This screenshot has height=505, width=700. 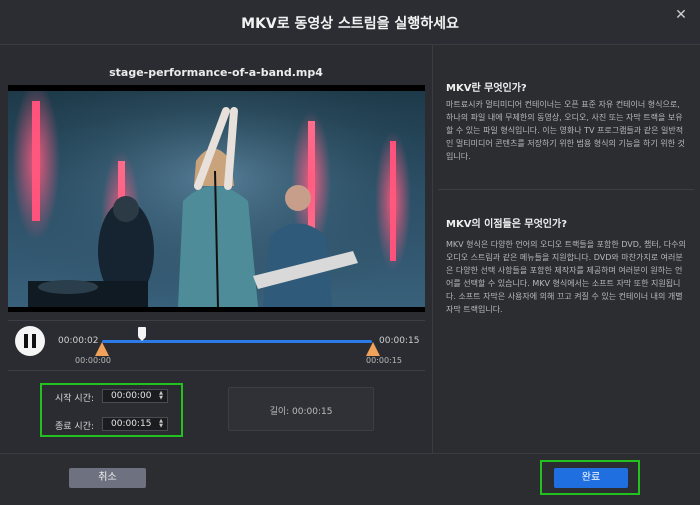 What do you see at coordinates (216, 72) in the screenshot?
I see `file-name: stage-performance-of-a-band.mp4` at bounding box center [216, 72].